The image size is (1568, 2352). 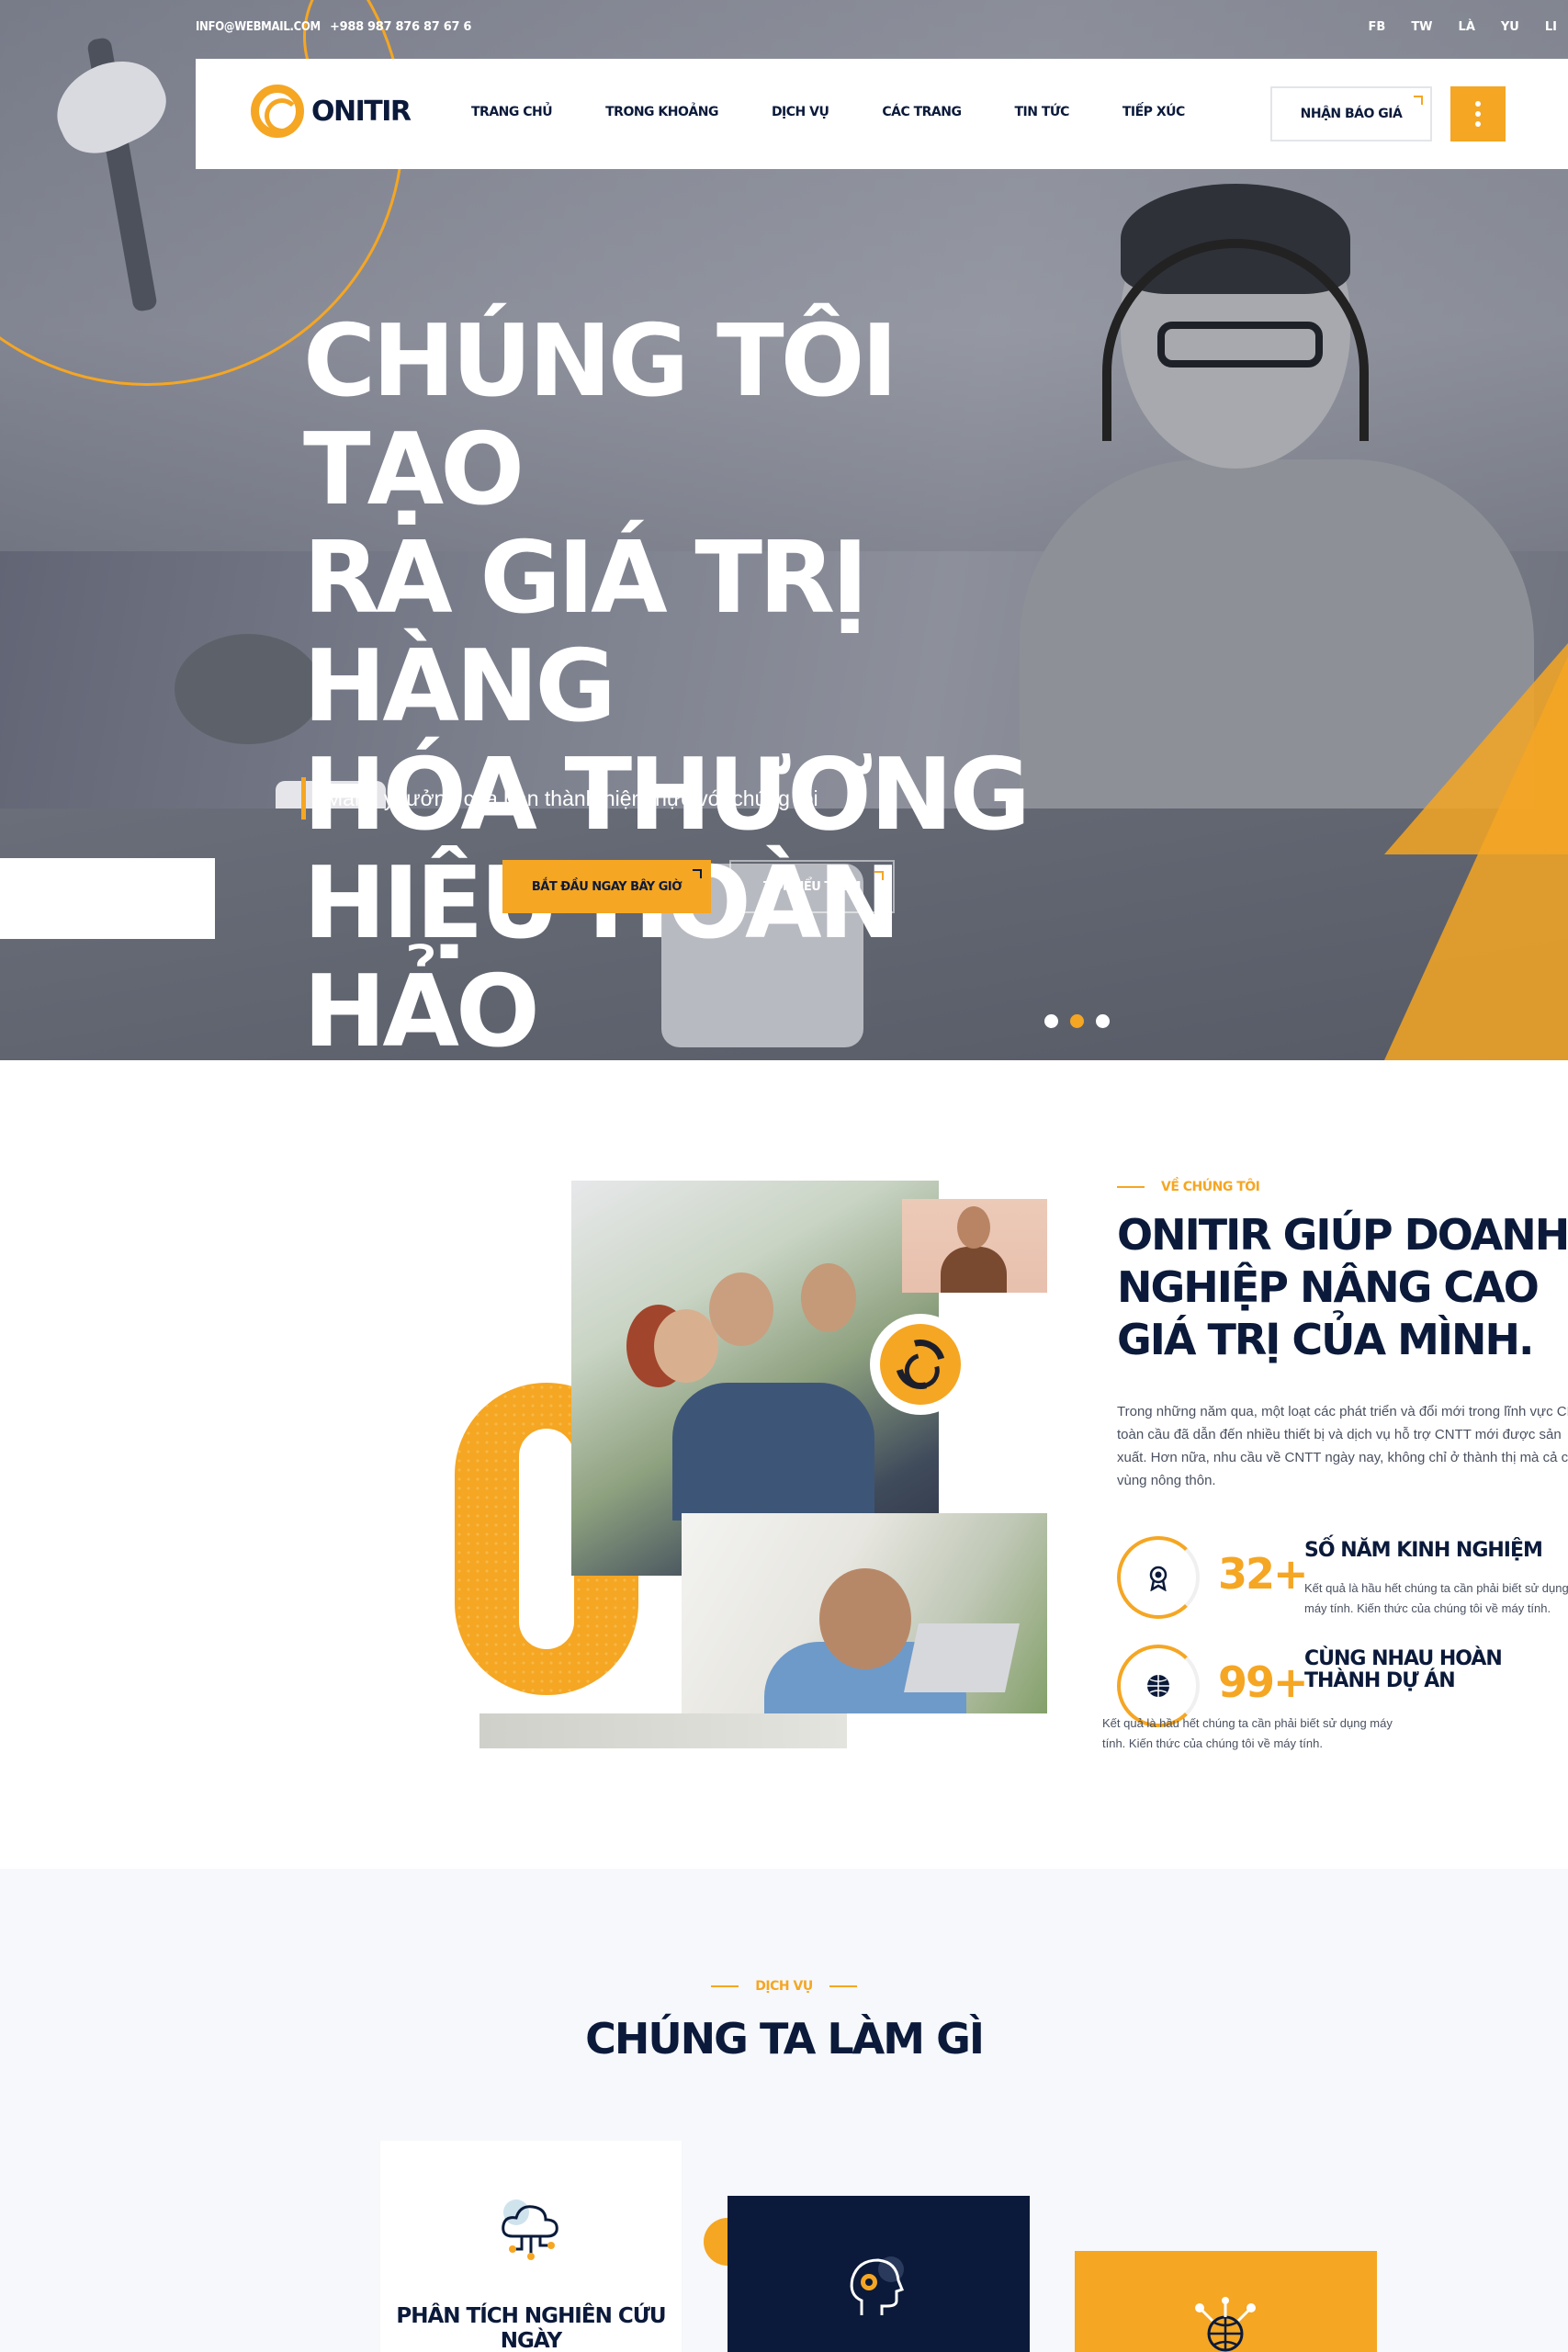 What do you see at coordinates (1551, 27) in the screenshot?
I see `social-link-li: LI` at bounding box center [1551, 27].